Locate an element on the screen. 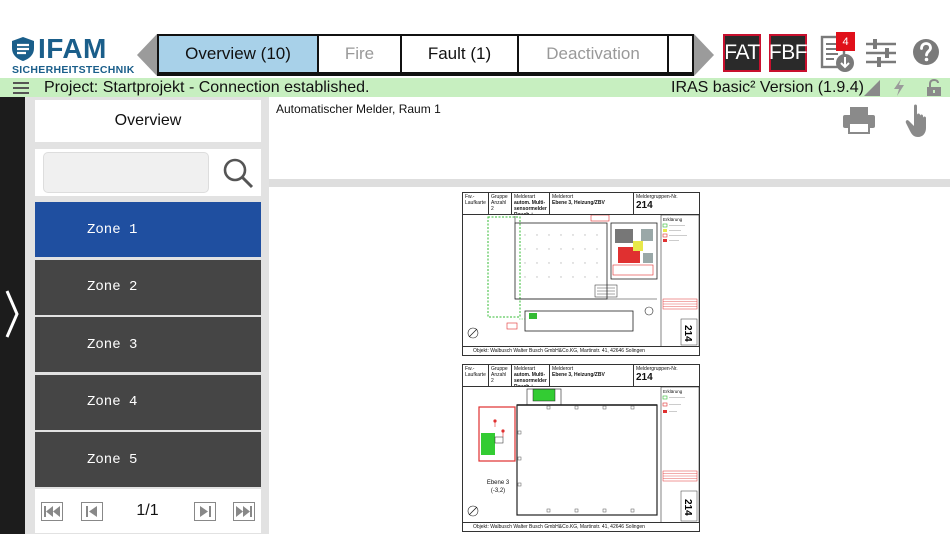 The image size is (950, 534). floor-level-name: Ebene 3 is located at coordinates (498, 483).